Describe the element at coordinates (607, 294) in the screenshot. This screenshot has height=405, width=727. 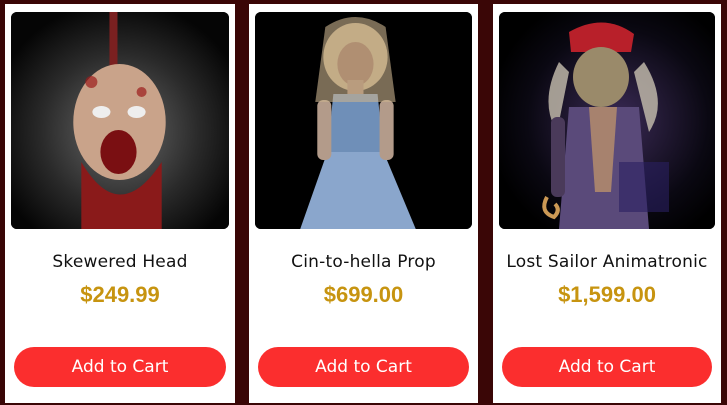
I see `product-price: $1,599.00` at that location.